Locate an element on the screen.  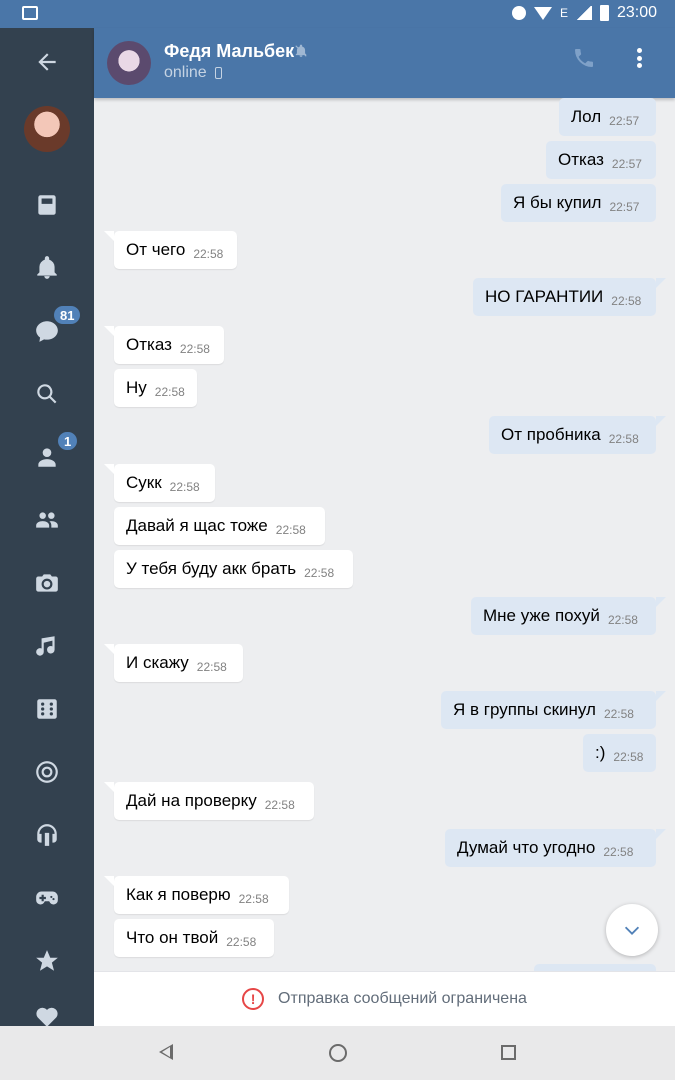
incoming-message: Как я поверю 22:58 is located at coordinates (201, 895).